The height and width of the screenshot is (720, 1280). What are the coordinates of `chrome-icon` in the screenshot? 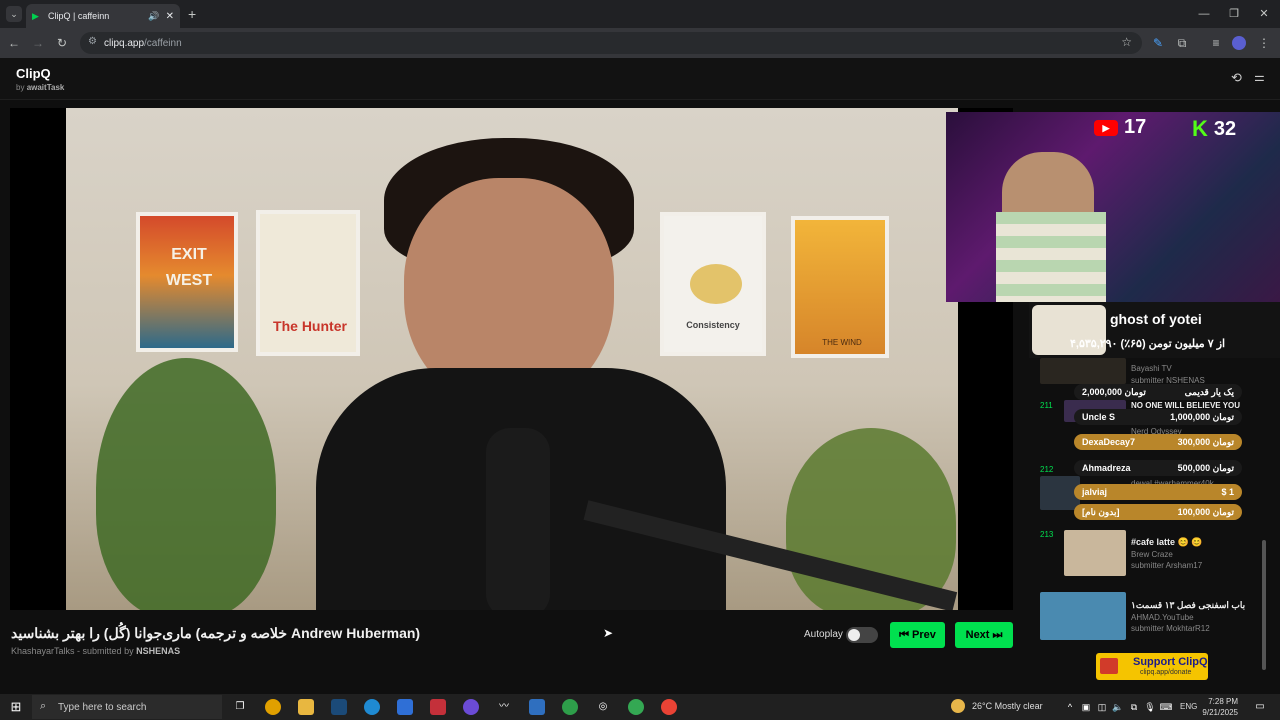 It's located at (273, 707).